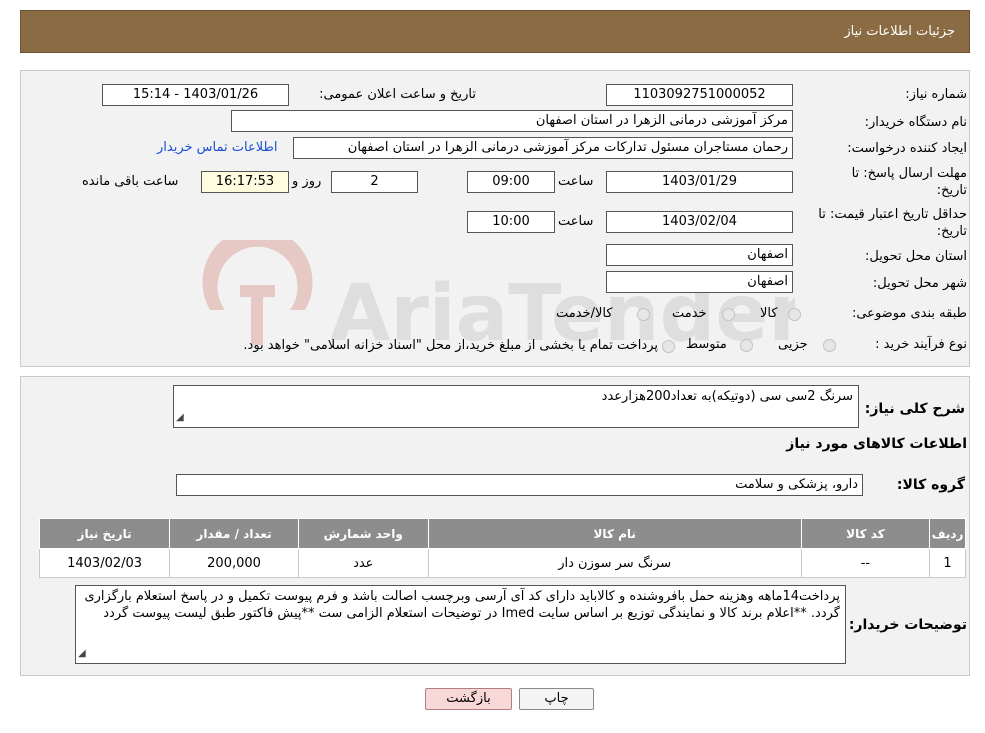 The image size is (985, 733). I want to click on city-label: شهر محل تحویل:, so click(919, 283).